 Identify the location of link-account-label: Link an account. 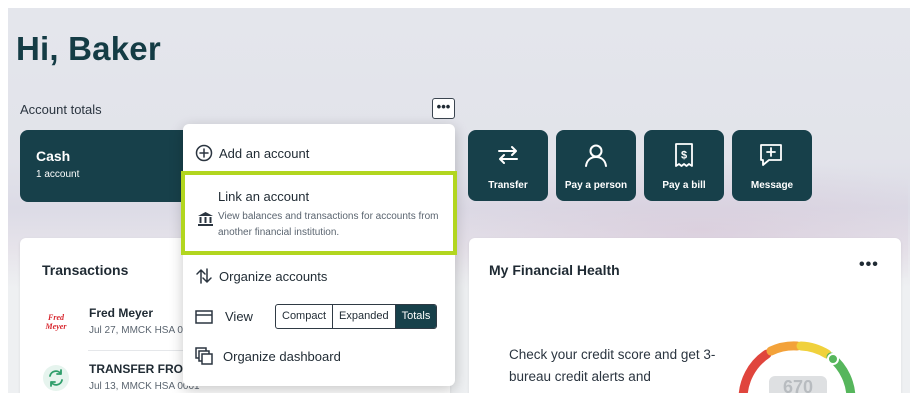
(264, 196).